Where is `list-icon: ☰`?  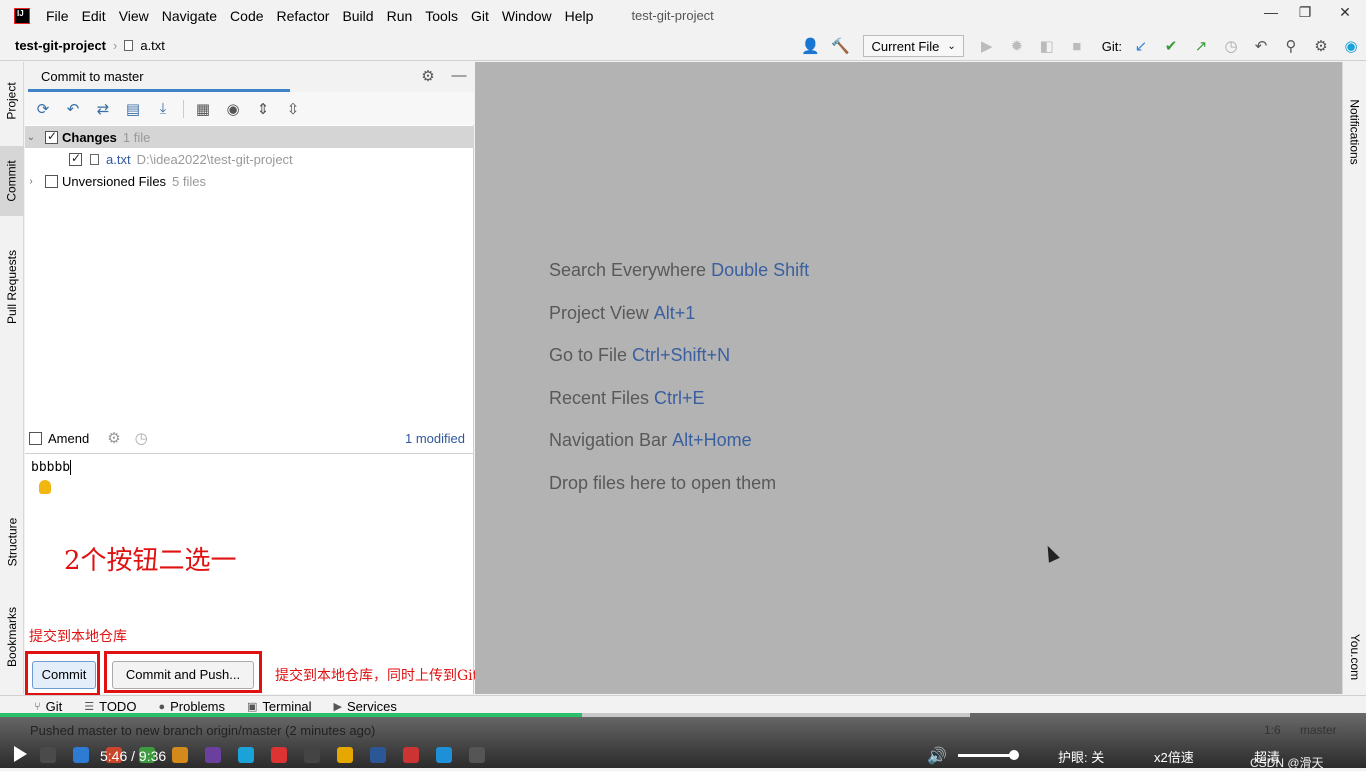
list-icon: ☰ is located at coordinates (89, 707).